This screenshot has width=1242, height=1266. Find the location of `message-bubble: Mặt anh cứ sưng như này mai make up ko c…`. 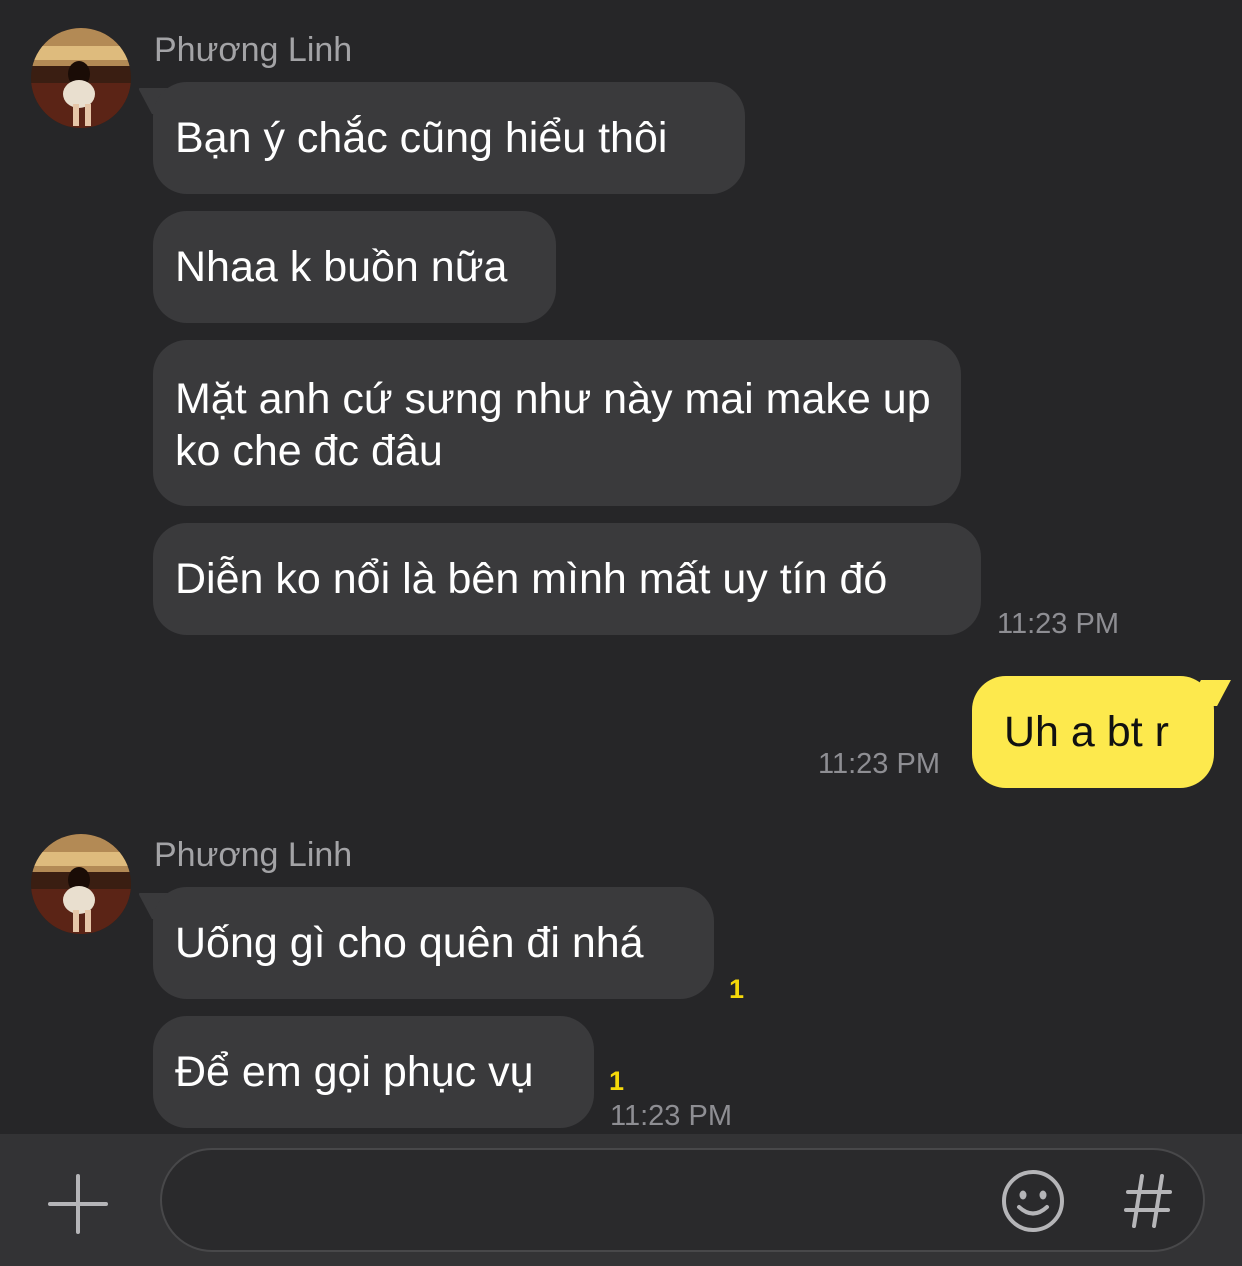

message-bubble: Mặt anh cứ sưng như này mai make up ko c… is located at coordinates (557, 423).